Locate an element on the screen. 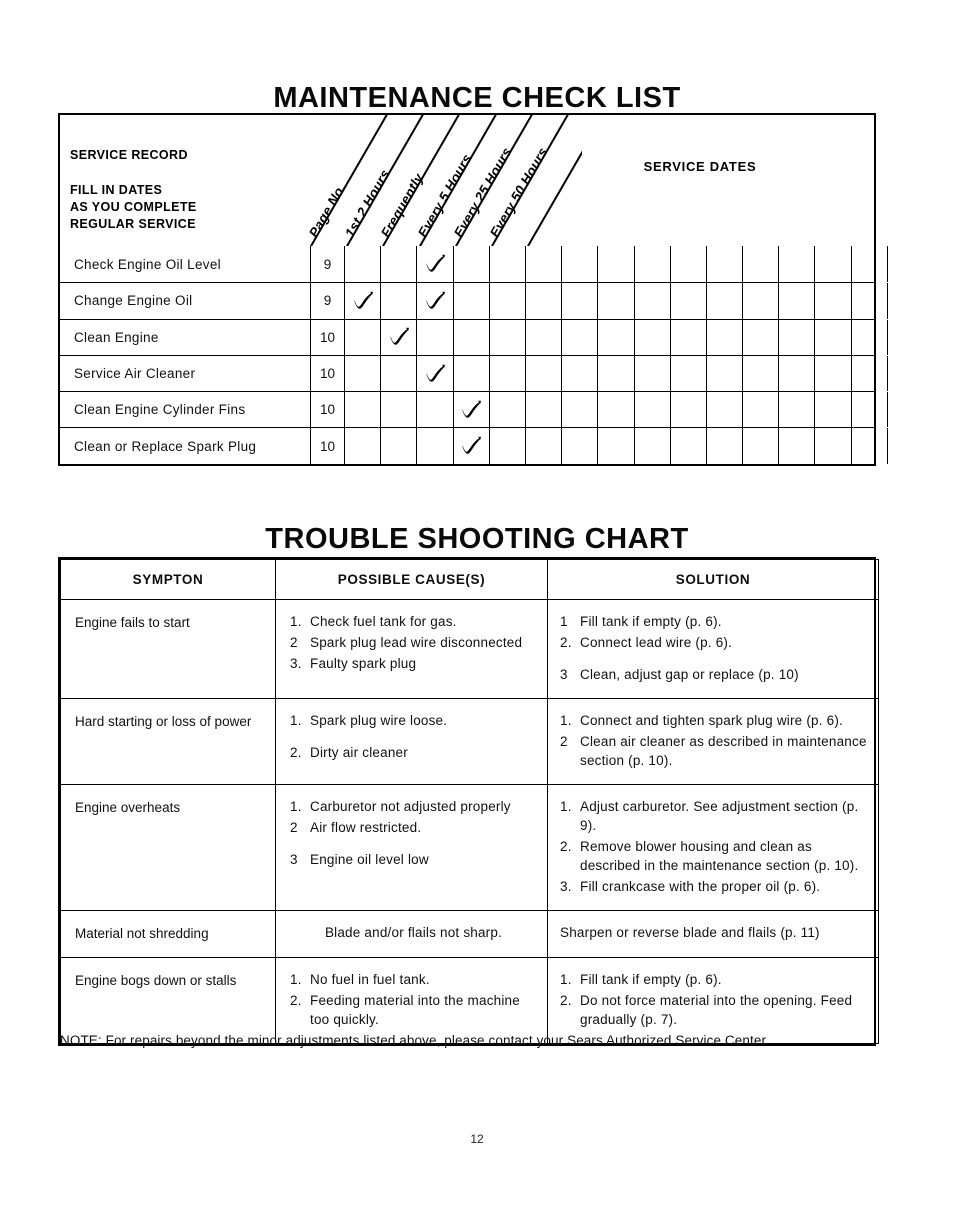 The height and width of the screenshot is (1207, 954). cause-number: 2. is located at coordinates (296, 752).